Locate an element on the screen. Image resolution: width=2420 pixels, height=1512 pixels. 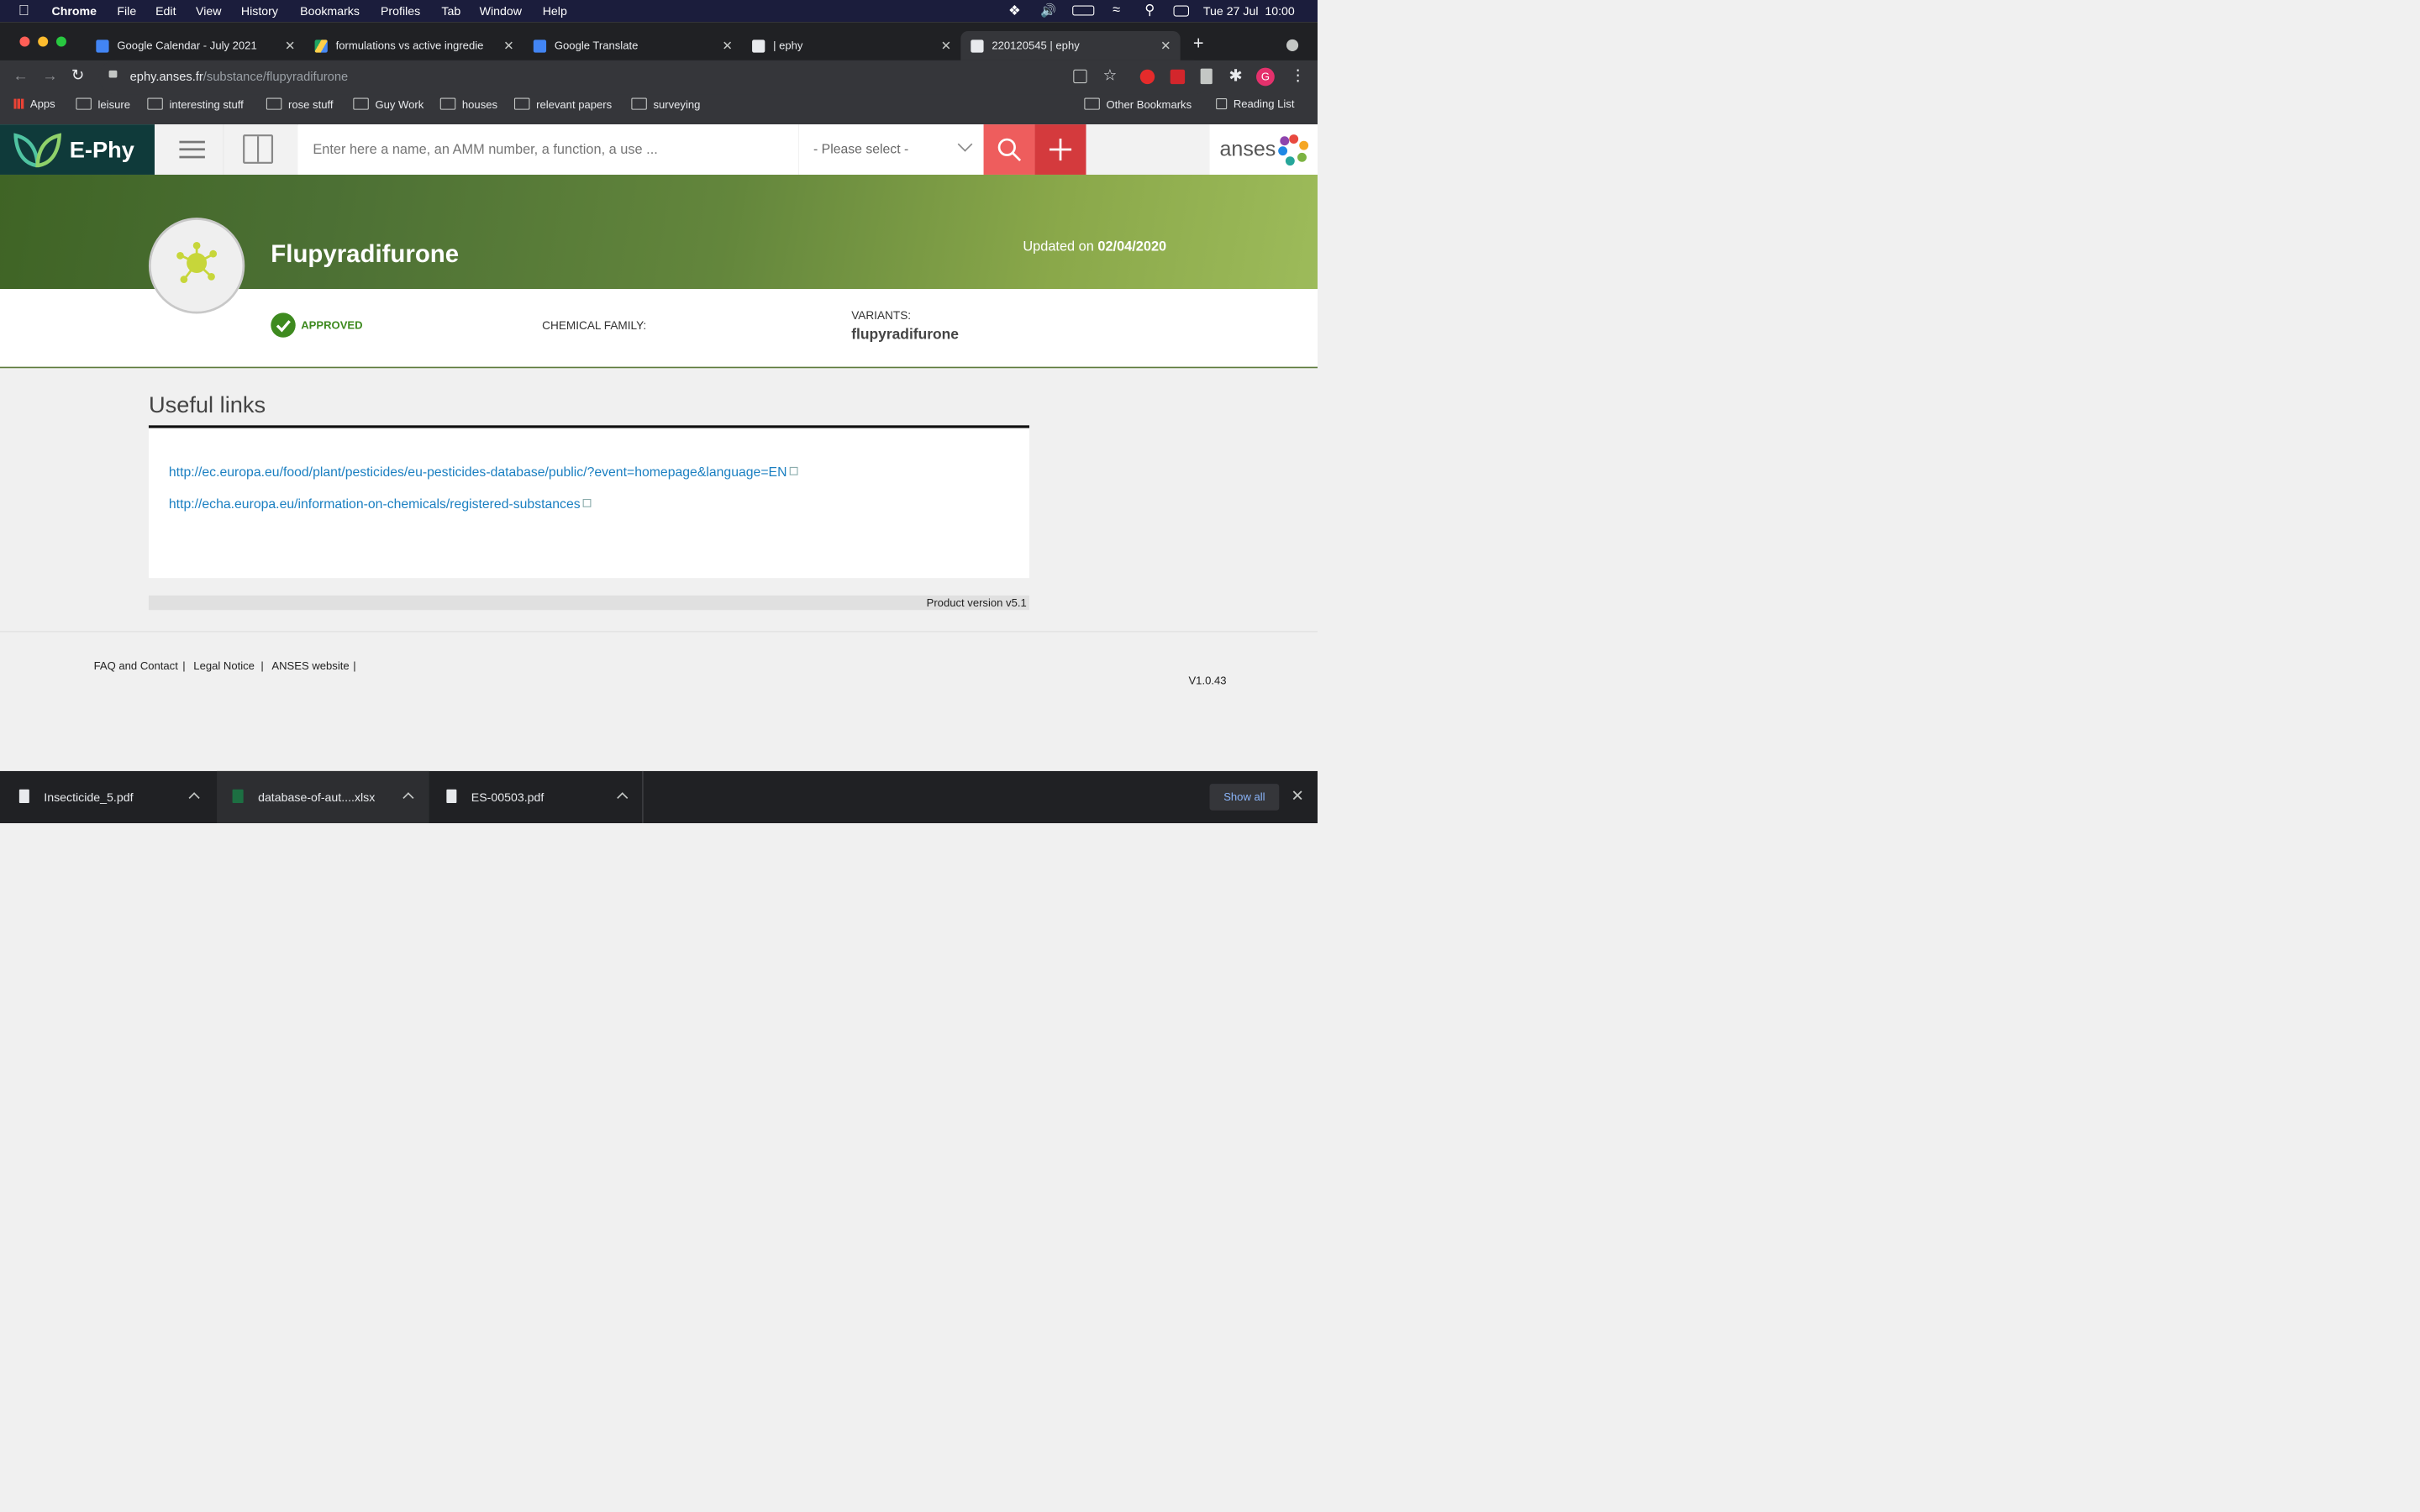
url-text: ephy.anses.fr/substance/flupyradifurone is located at coordinates (240, 77).